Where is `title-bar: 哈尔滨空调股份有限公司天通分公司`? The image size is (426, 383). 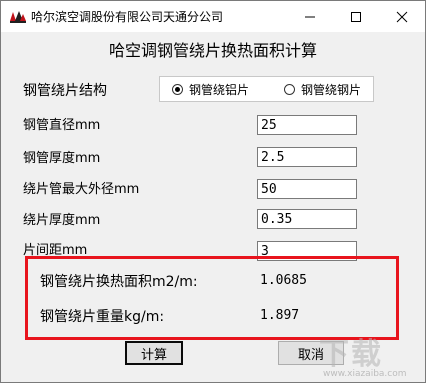 title-bar: 哈尔滨空调股份有限公司天通分公司 is located at coordinates (213, 16).